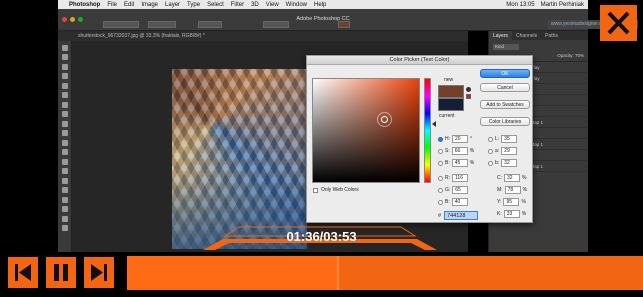 The height and width of the screenshot is (297, 643). What do you see at coordinates (64, 171) in the screenshot?
I see `dodge-tool-icon` at bounding box center [64, 171].